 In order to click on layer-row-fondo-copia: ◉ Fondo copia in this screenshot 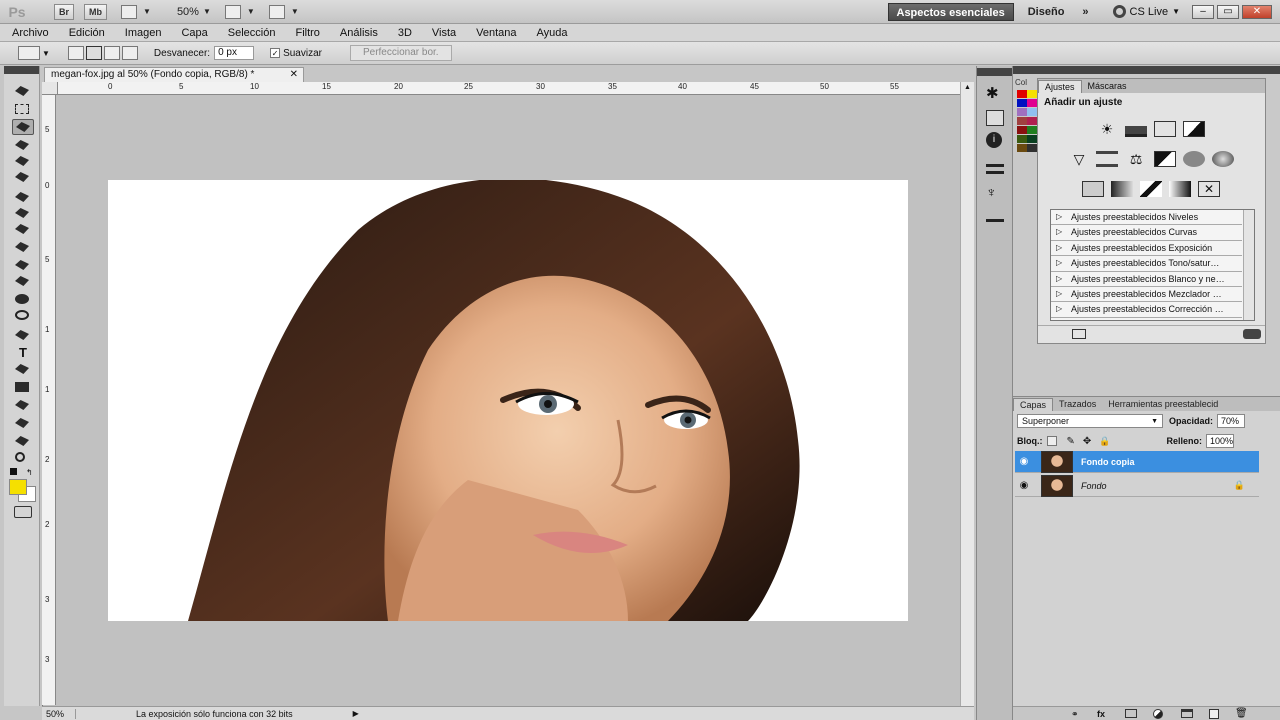, I will do `click(1137, 461)`.